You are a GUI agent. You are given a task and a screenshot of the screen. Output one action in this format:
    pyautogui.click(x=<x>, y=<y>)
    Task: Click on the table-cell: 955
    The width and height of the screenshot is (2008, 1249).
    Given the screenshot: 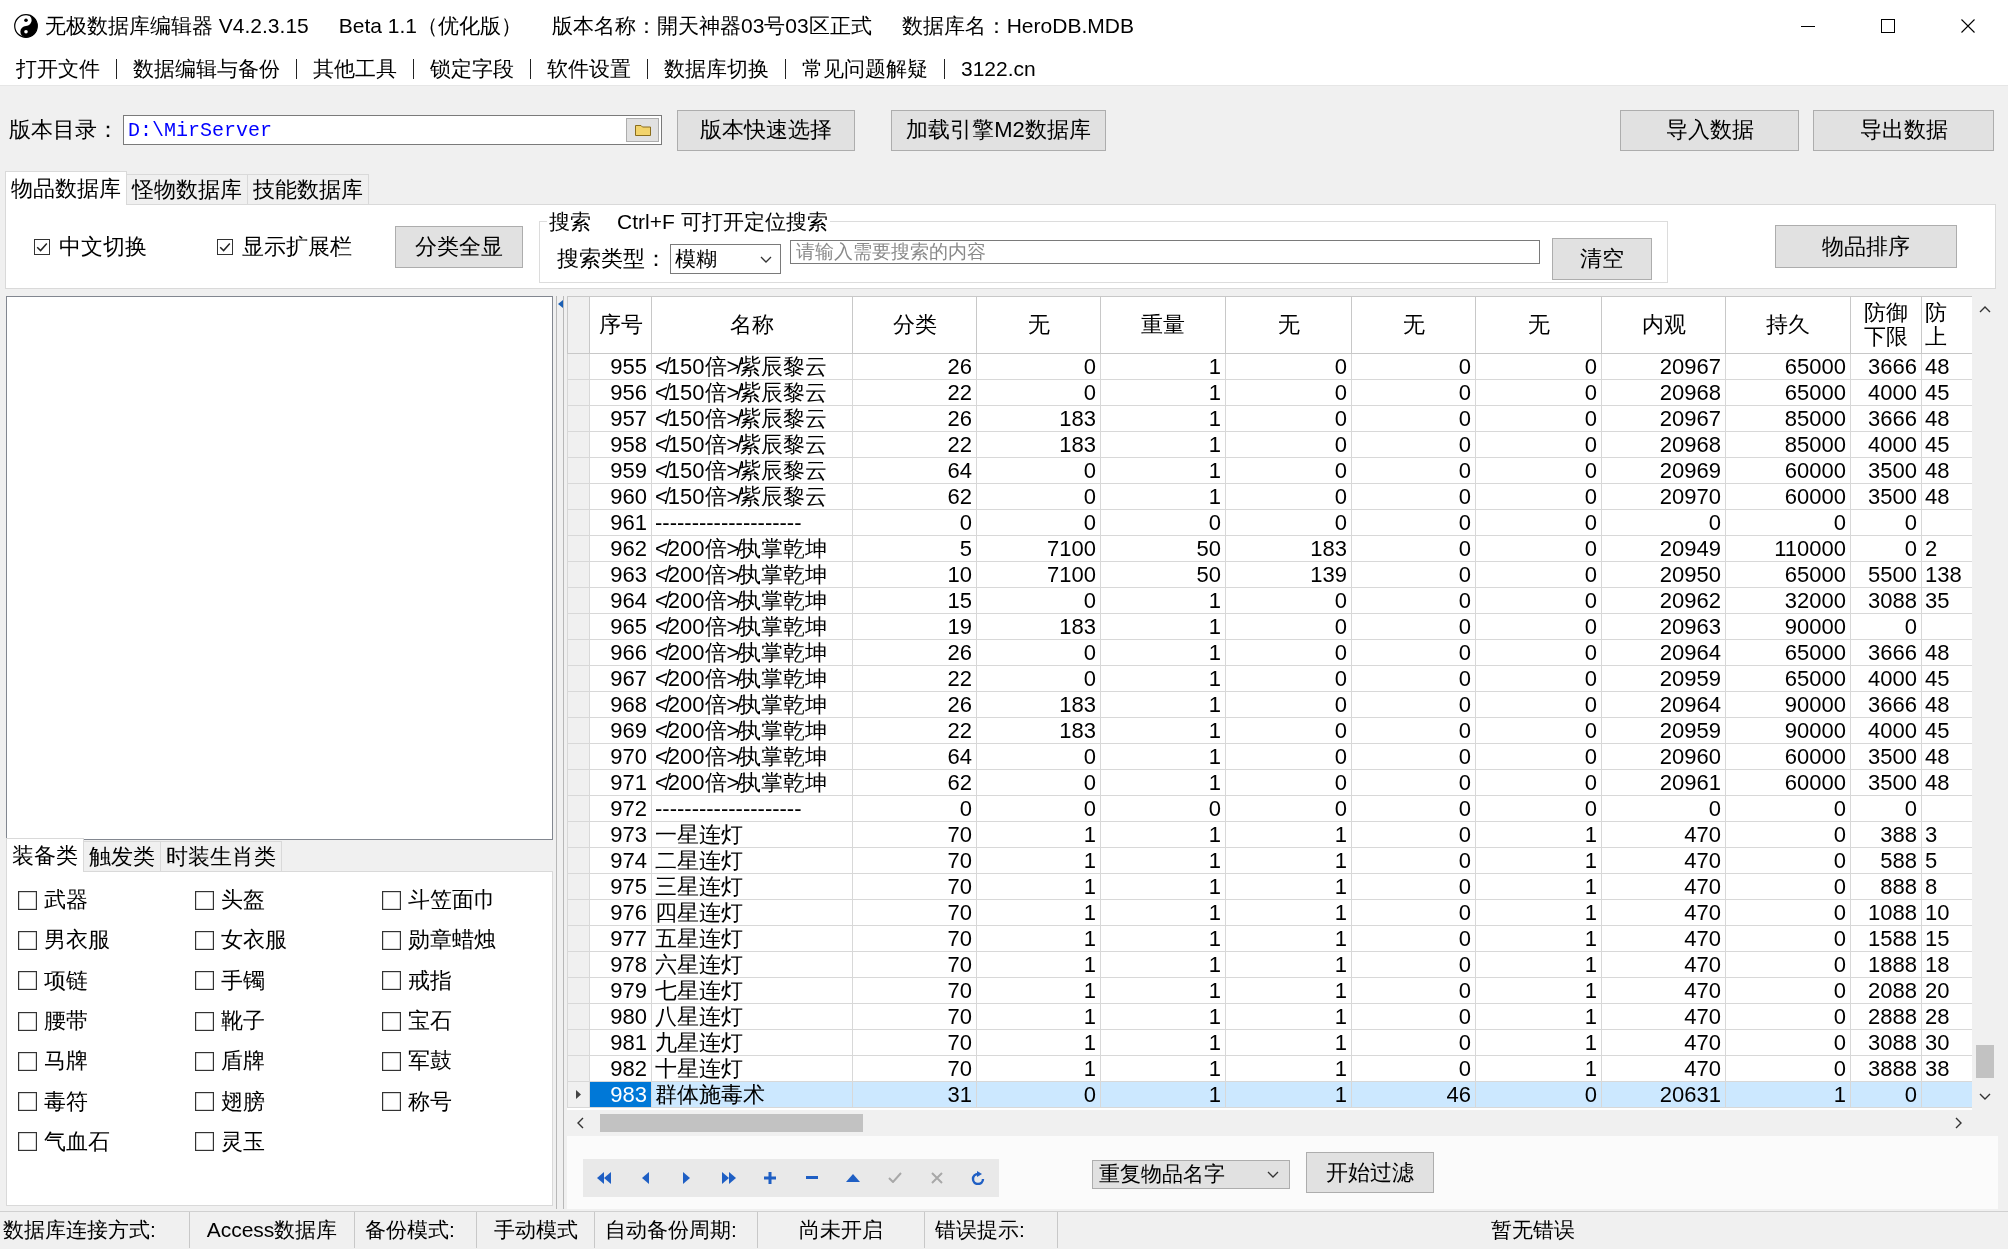 What is the action you would take?
    pyautogui.click(x=620, y=366)
    